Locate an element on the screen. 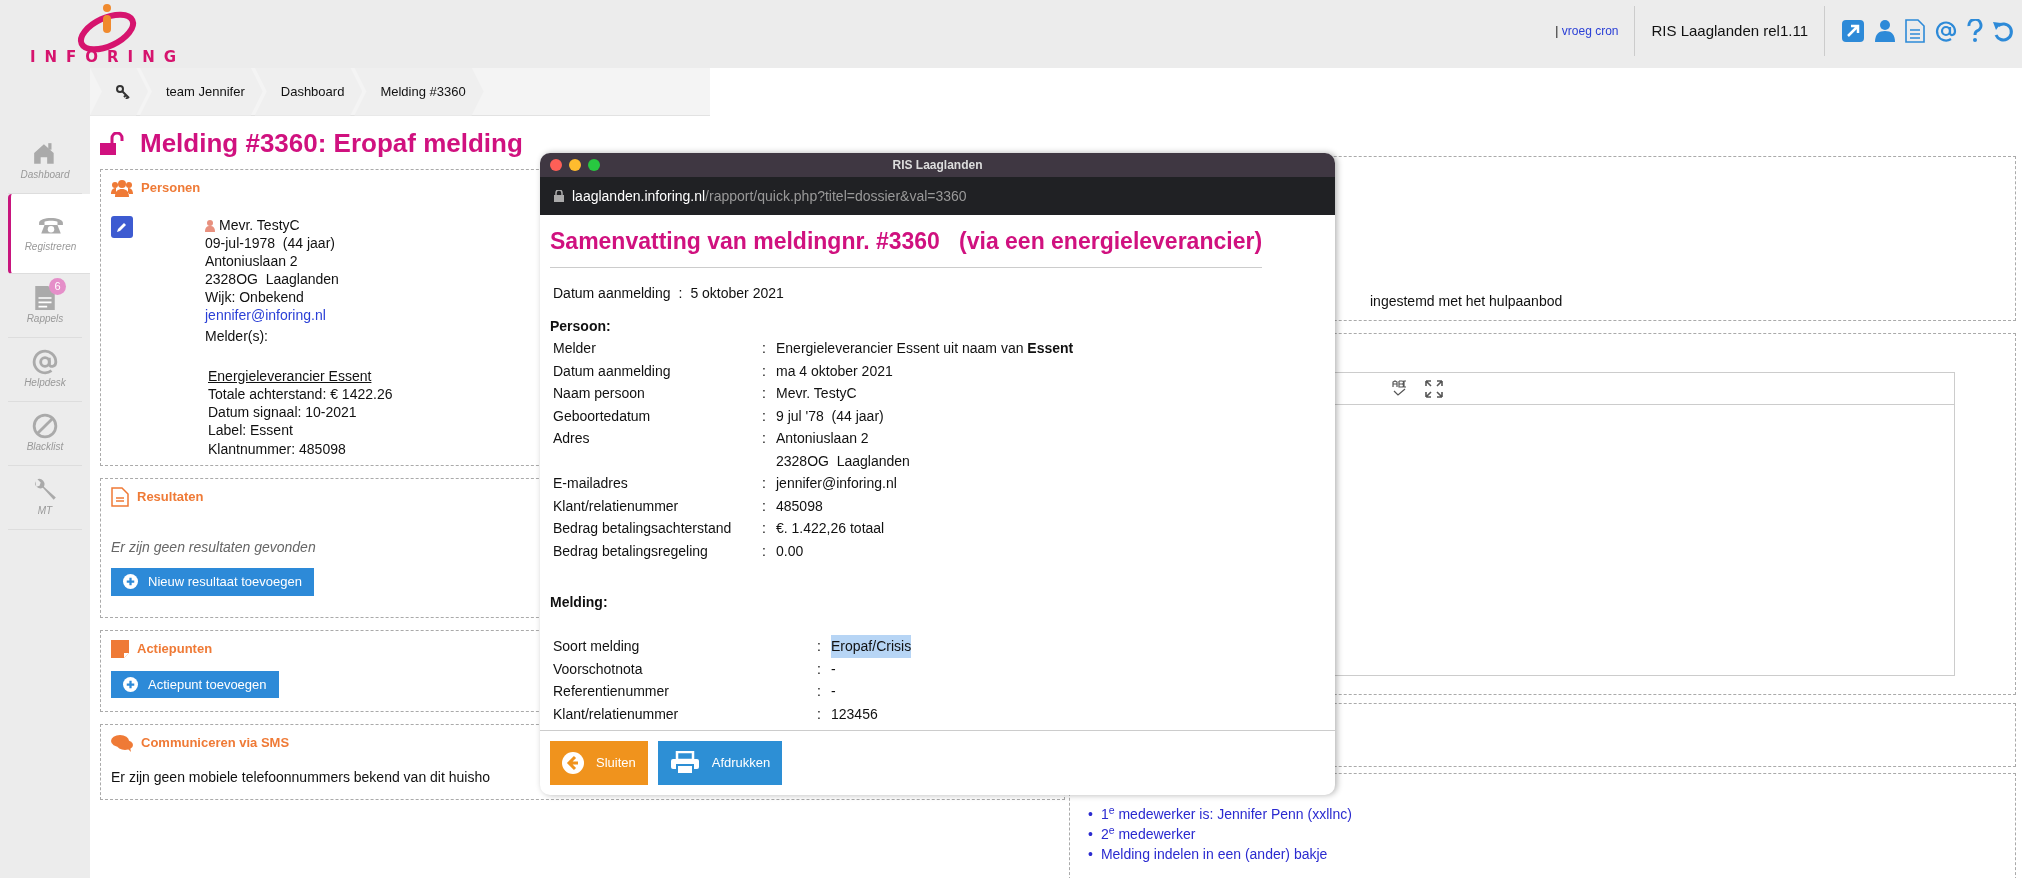  field-value: 5 oktober 2021 is located at coordinates (737, 293).